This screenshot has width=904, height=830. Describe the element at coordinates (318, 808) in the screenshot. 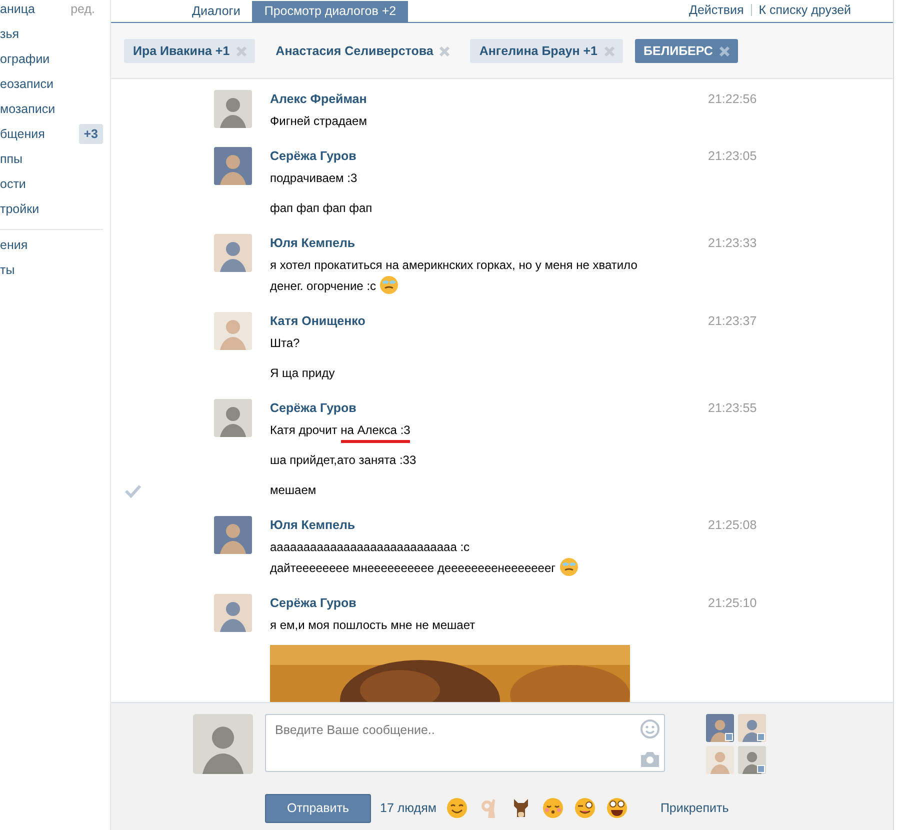

I see `send-button: Отправить` at that location.